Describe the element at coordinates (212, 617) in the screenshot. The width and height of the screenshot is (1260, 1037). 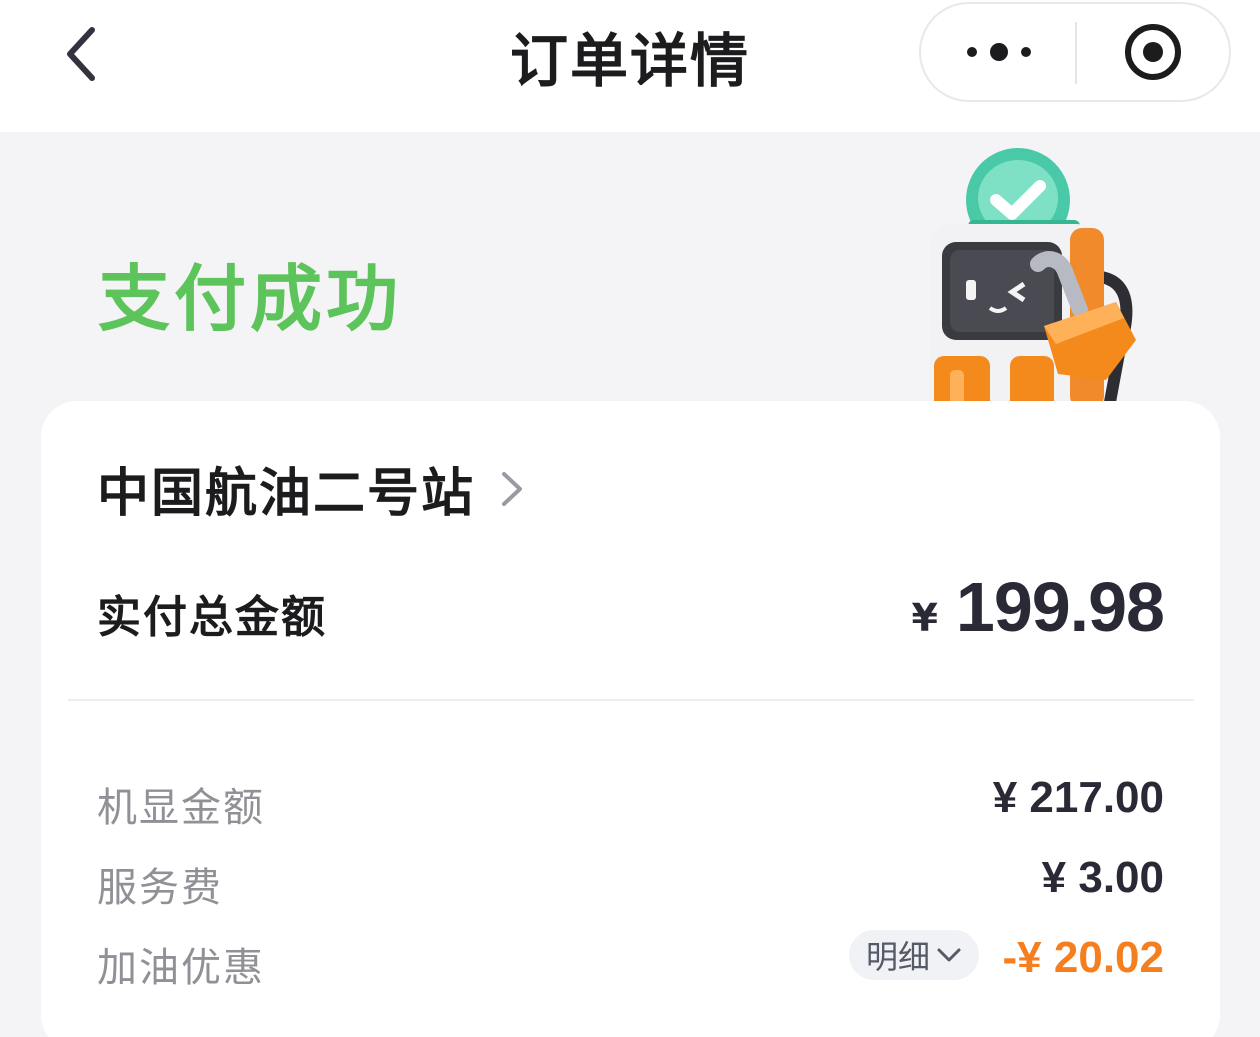
I see `total-paid-label: 实付总金额` at that location.